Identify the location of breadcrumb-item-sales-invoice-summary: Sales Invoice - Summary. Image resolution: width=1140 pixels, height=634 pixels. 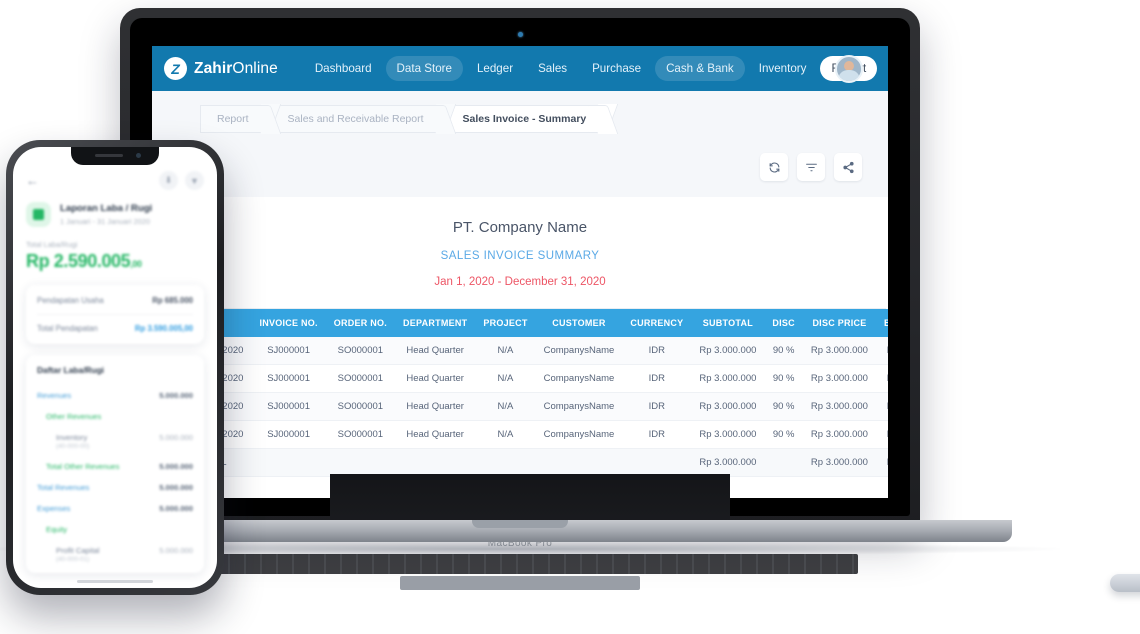
(523, 119).